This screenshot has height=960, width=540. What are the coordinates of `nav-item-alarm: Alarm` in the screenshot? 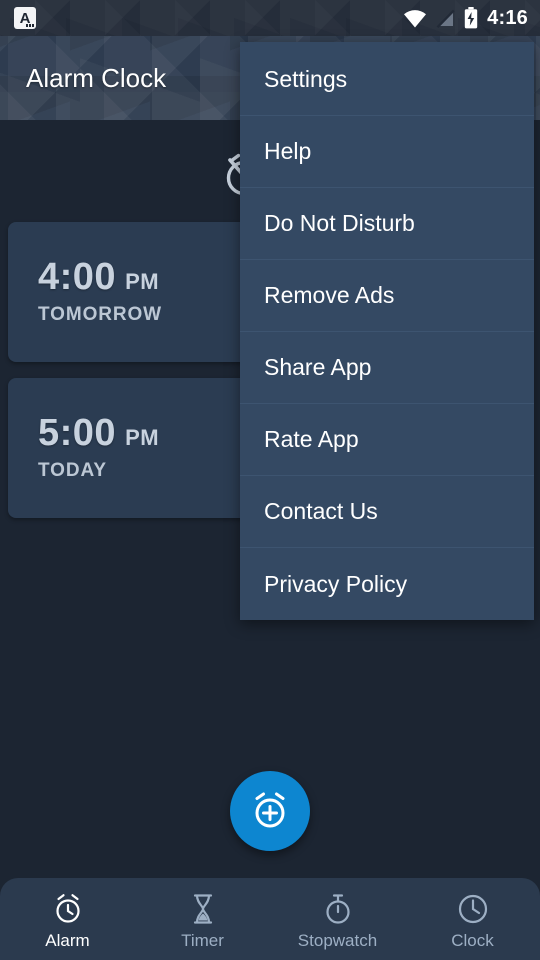 It's located at (67, 919).